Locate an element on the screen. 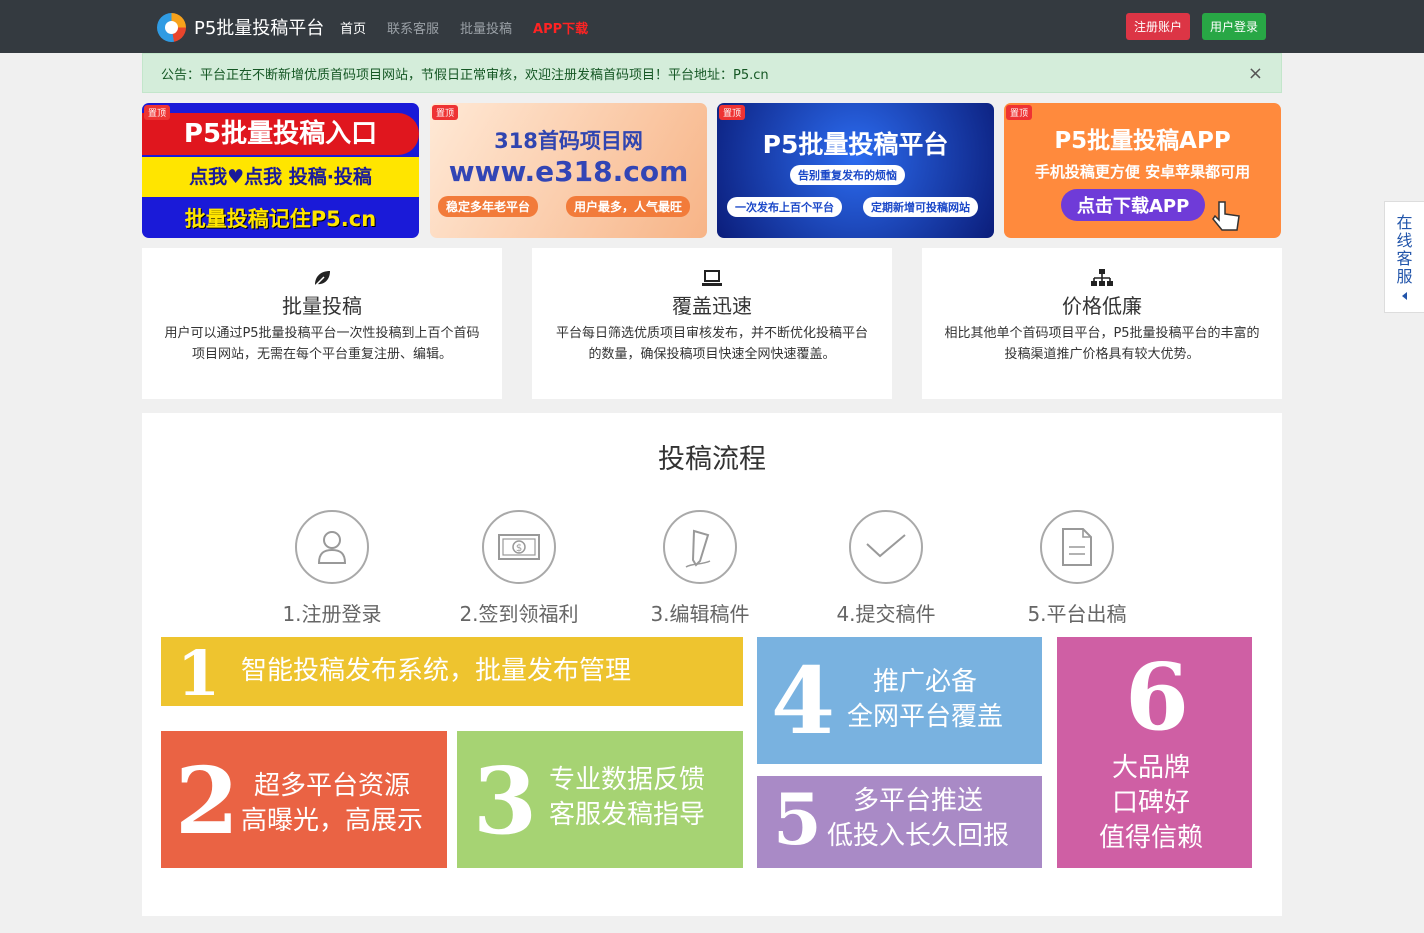  tile-1: 1 智能投稿发布系统，批量发布管理 is located at coordinates (452, 671).